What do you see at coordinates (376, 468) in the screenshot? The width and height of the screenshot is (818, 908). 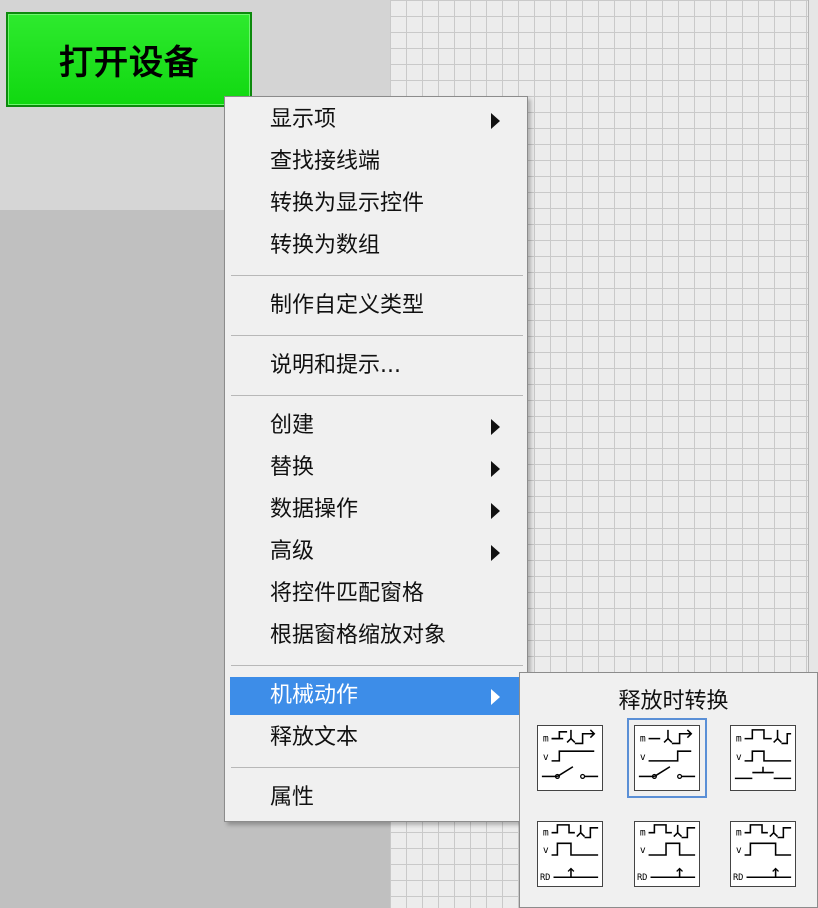 I see `menu-item-replace: 替换` at bounding box center [376, 468].